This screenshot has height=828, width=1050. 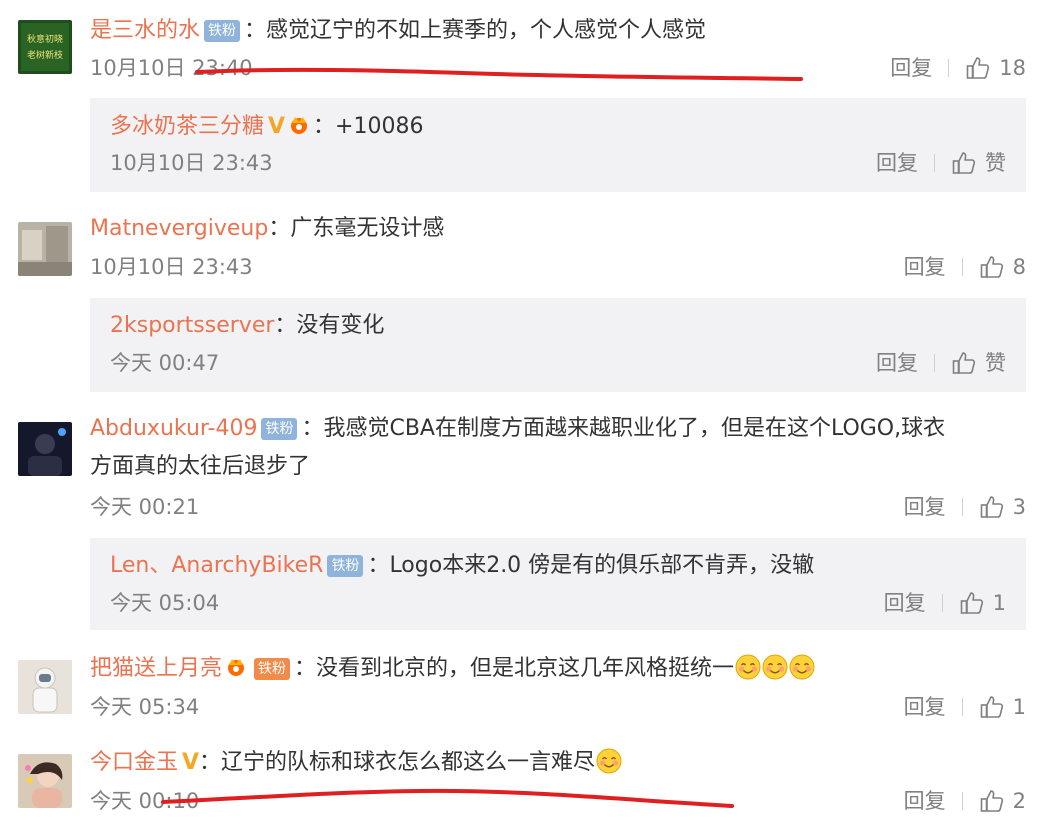 I want to click on comment-line: 是三水的水 铁粉 ：感觉辽宁的不如上赛季的，个人感觉个人感觉, so click(x=398, y=31).